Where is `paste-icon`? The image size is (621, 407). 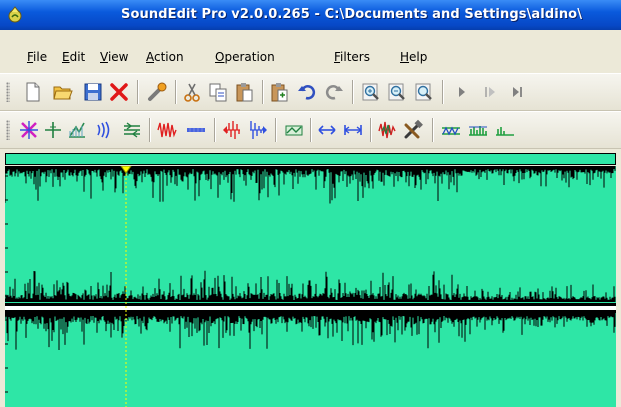
paste-icon is located at coordinates (244, 92).